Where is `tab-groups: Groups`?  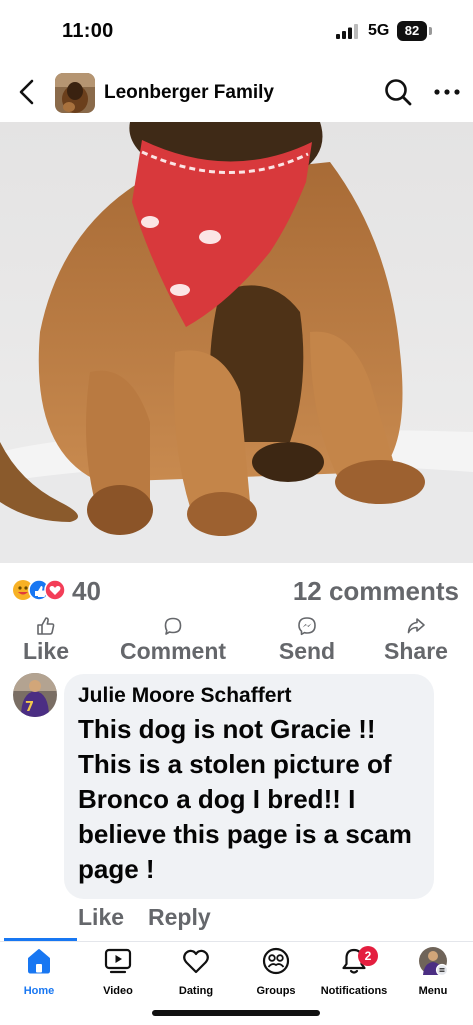
tab-groups: Groups is located at coordinates (276, 971).